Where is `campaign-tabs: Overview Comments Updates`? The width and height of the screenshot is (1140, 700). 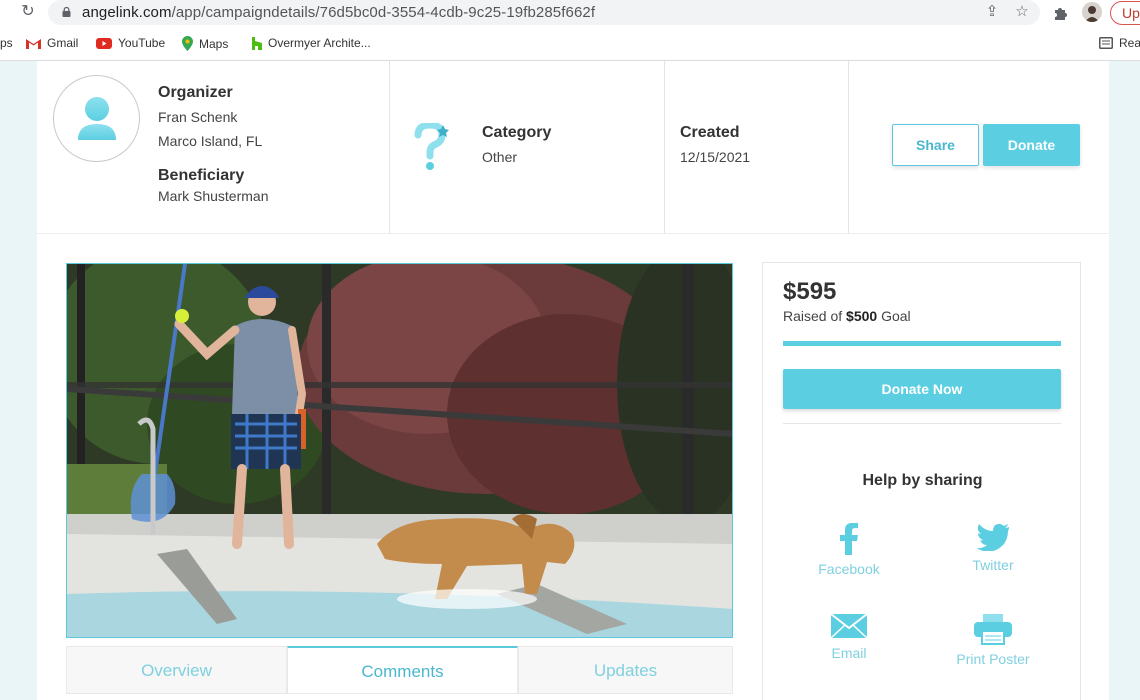
campaign-tabs: Overview Comments Updates is located at coordinates (399, 670).